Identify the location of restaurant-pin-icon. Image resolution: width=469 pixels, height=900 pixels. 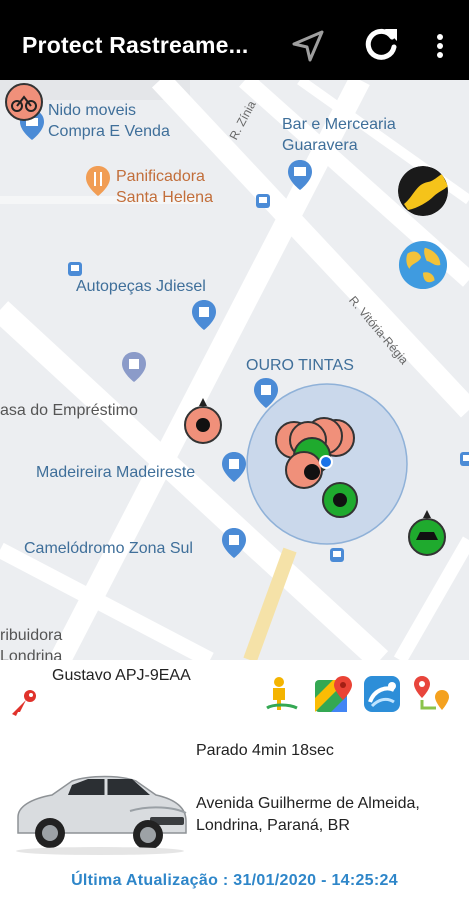
(98, 181).